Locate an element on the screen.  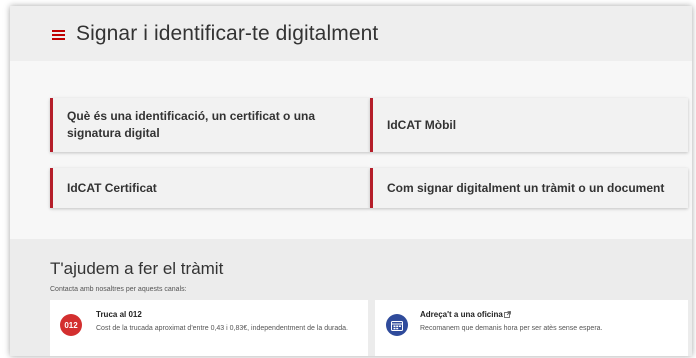
card-label: IdCAT Mòbil is located at coordinates (422, 124).